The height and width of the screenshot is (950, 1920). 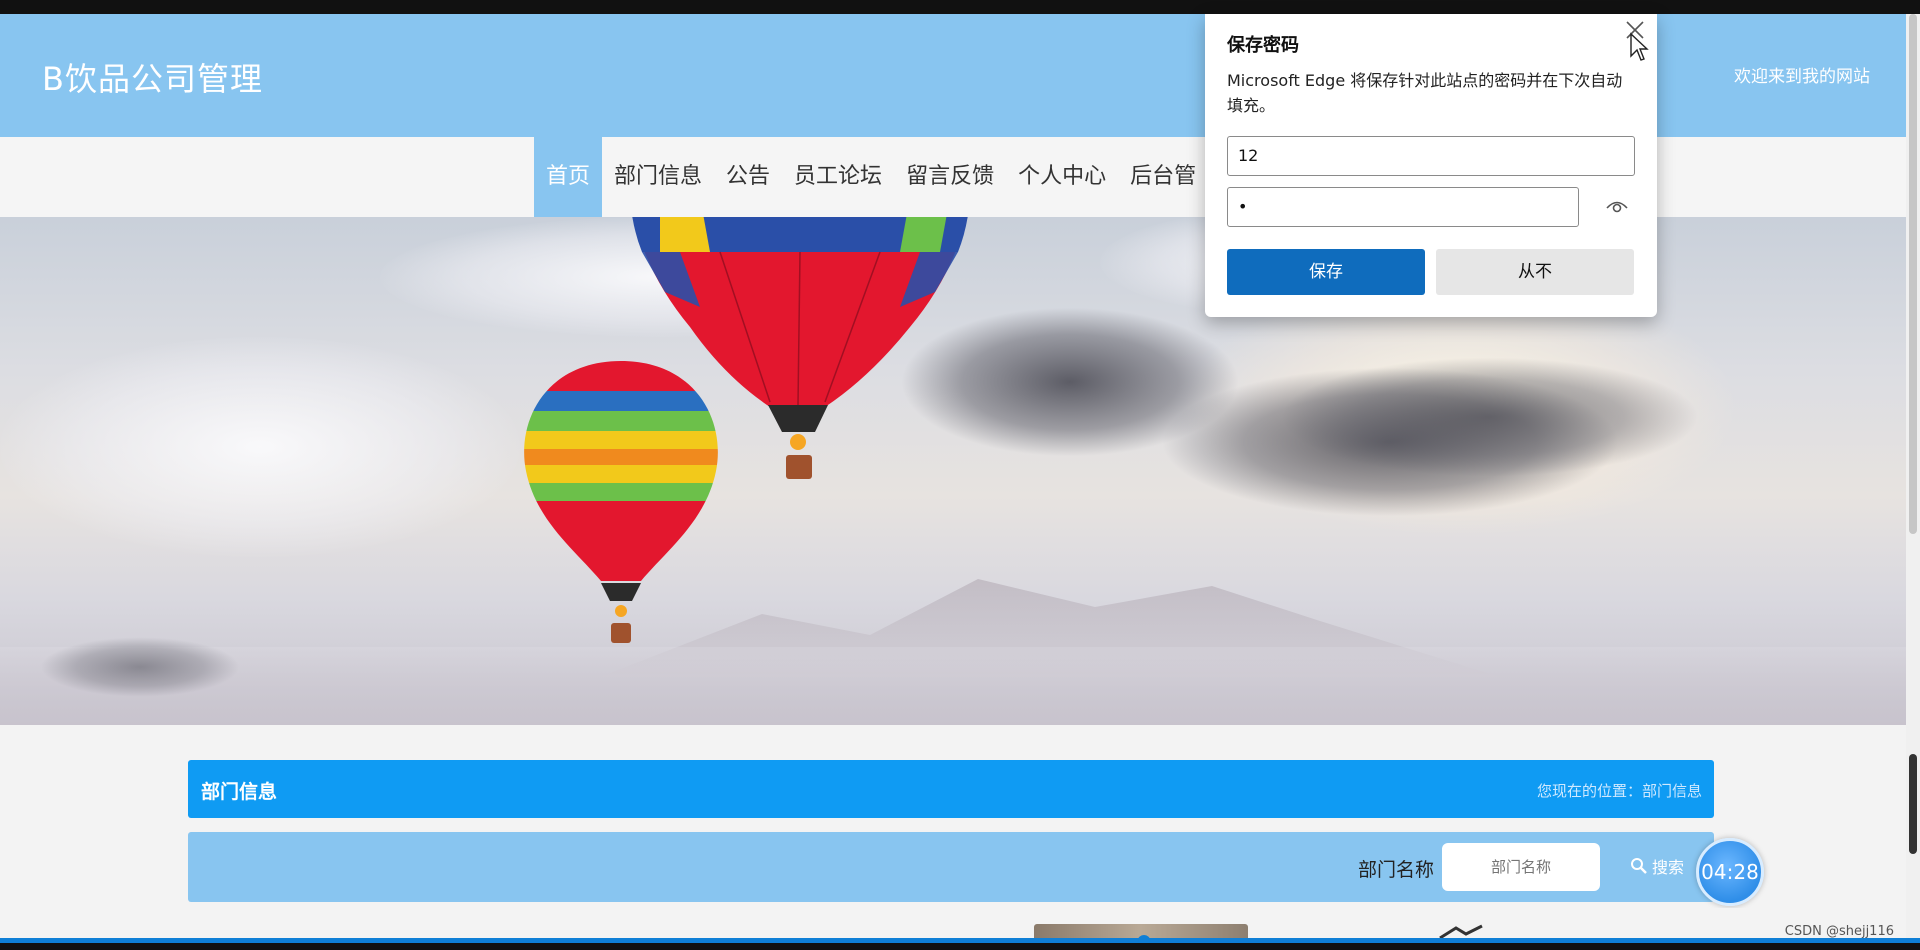 What do you see at coordinates (951, 867) in the screenshot?
I see `search-bar: 部门名称 搜索` at bounding box center [951, 867].